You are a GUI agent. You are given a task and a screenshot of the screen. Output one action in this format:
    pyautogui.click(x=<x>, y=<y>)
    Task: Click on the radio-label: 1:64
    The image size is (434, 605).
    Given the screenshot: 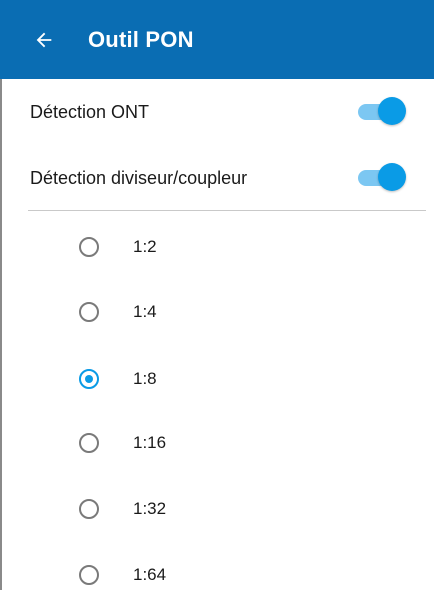 What is the action you would take?
    pyautogui.click(x=150, y=574)
    